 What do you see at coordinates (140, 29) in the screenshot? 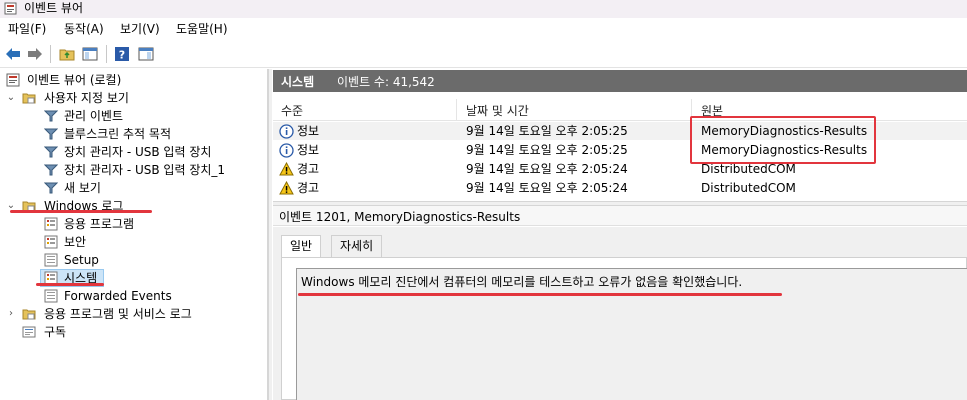
I see `menu-view: 보기(V)` at bounding box center [140, 29].